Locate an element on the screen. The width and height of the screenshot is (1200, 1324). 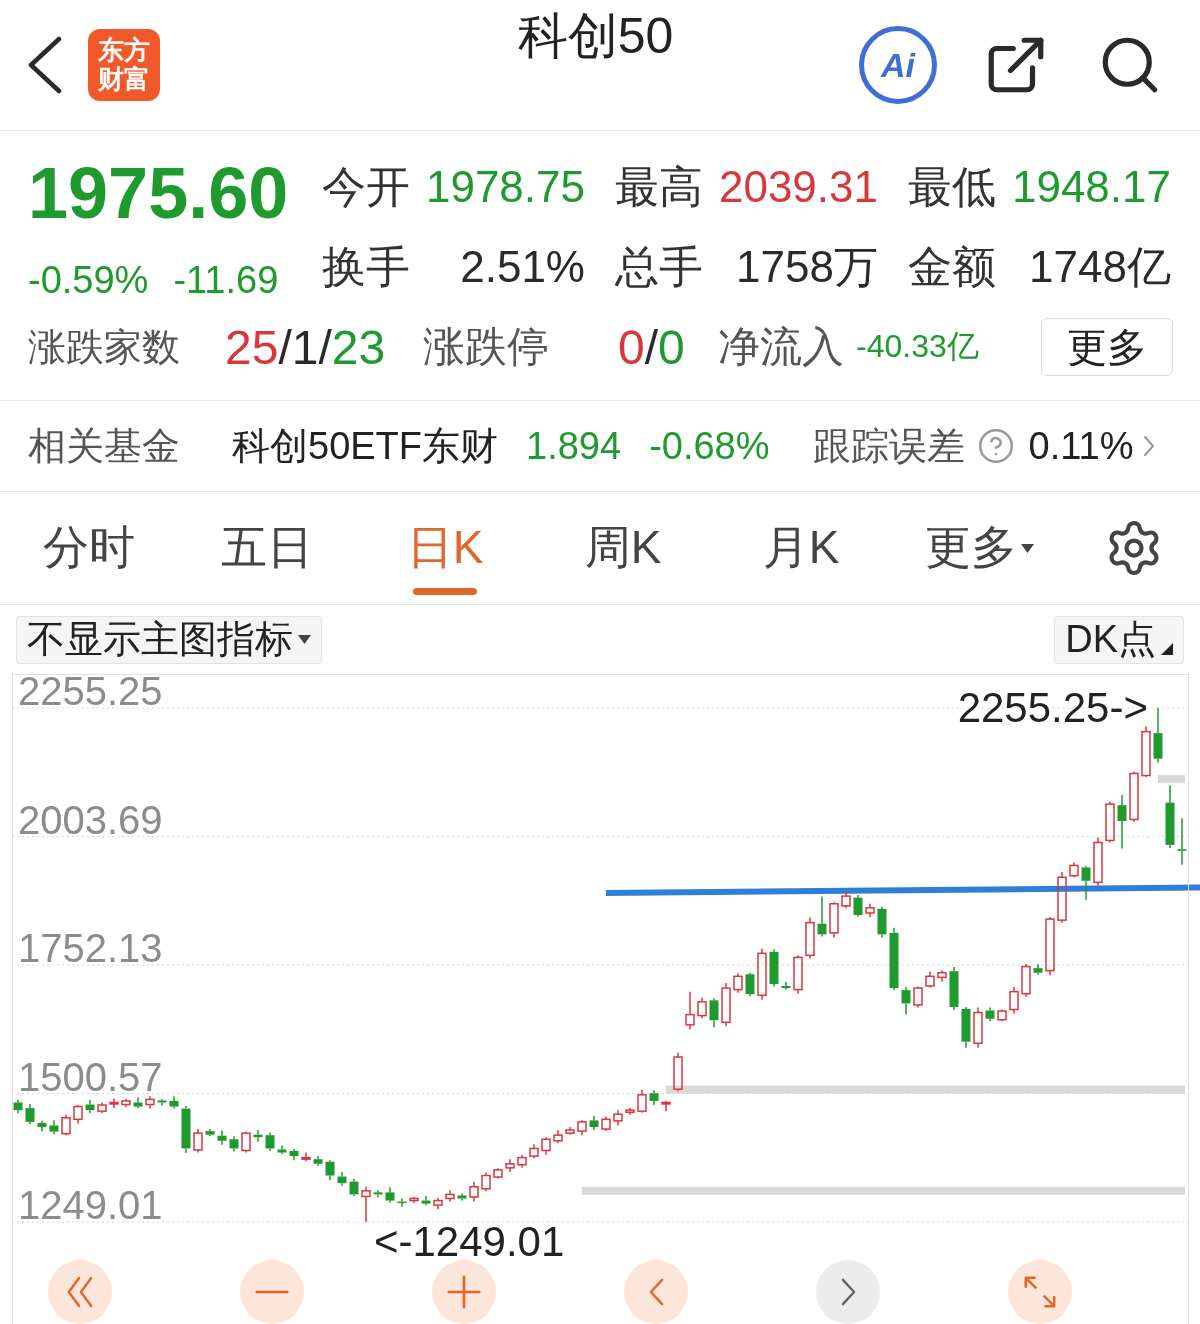
period-tab: 五日 is located at coordinates (267, 548).